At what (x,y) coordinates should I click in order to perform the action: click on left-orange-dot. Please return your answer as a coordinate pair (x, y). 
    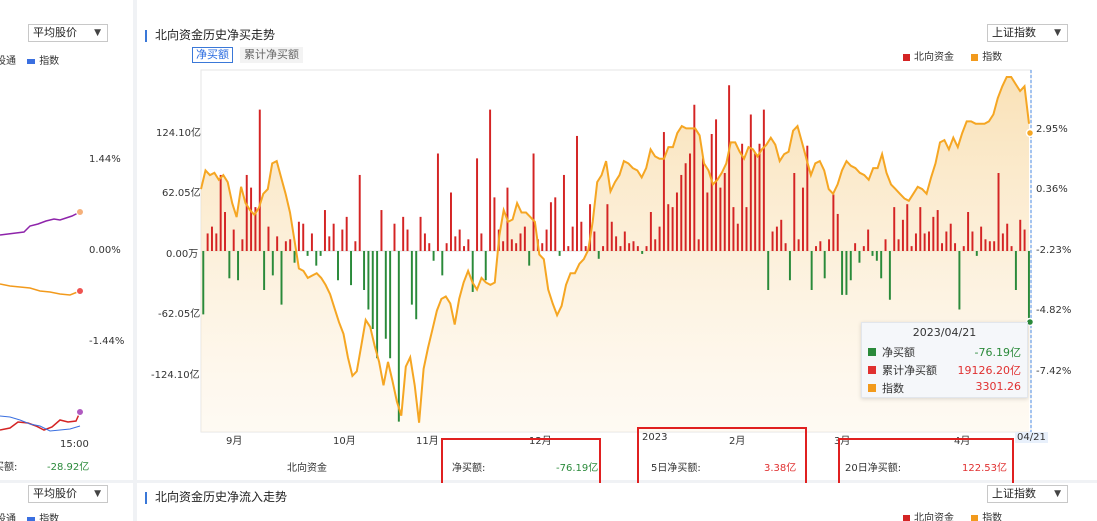
    Looking at the image, I should click on (80, 291).